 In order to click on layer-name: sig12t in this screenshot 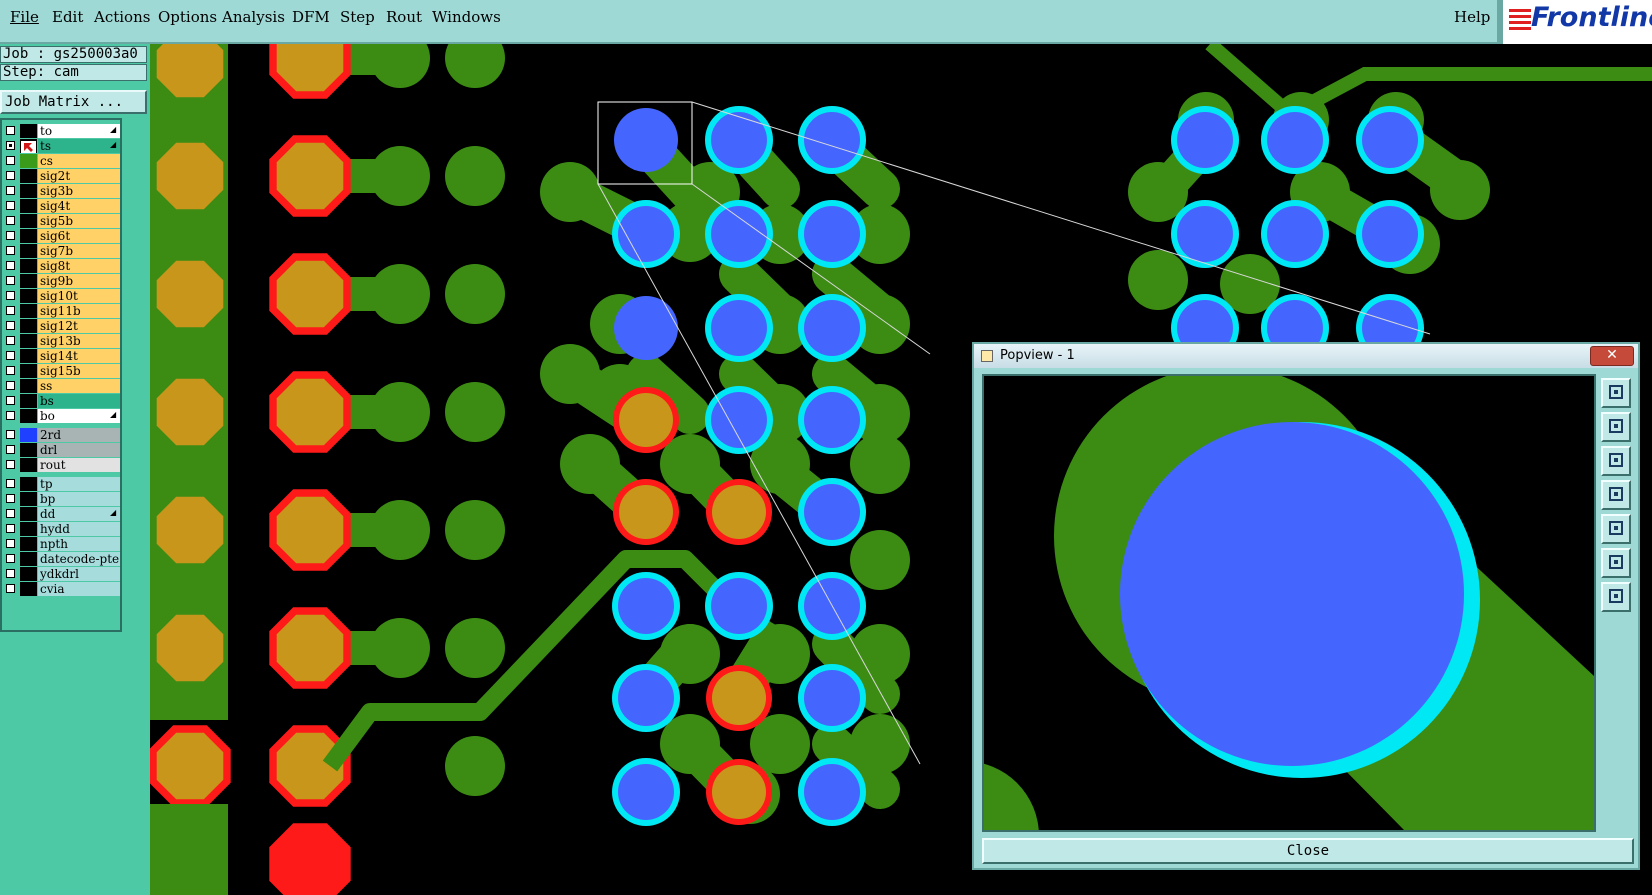, I will do `click(79, 326)`.